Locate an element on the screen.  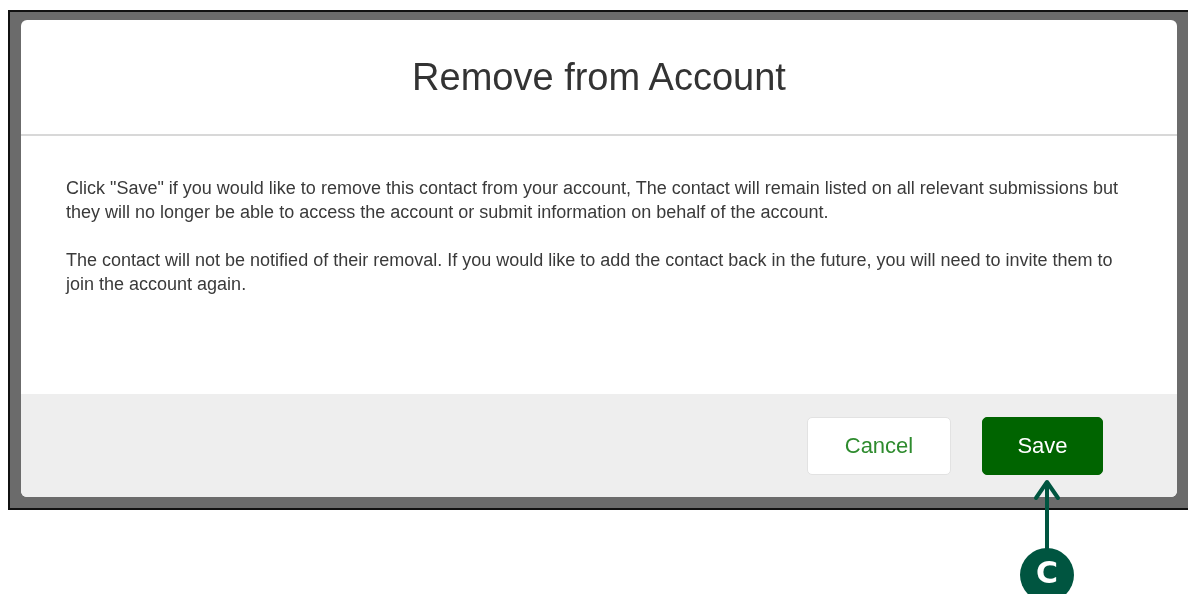
callout-arrow is located at coordinates (1047, 514).